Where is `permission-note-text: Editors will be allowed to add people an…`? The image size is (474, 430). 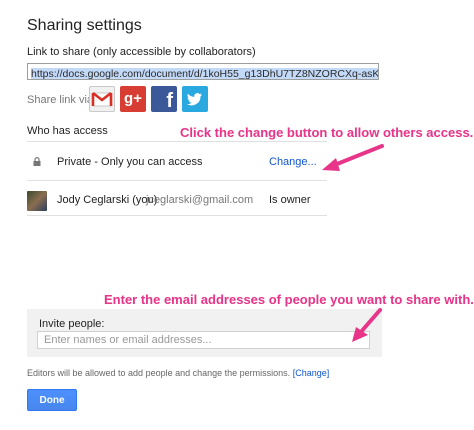
permission-note-text: Editors will be allowed to add people an… is located at coordinates (159, 373).